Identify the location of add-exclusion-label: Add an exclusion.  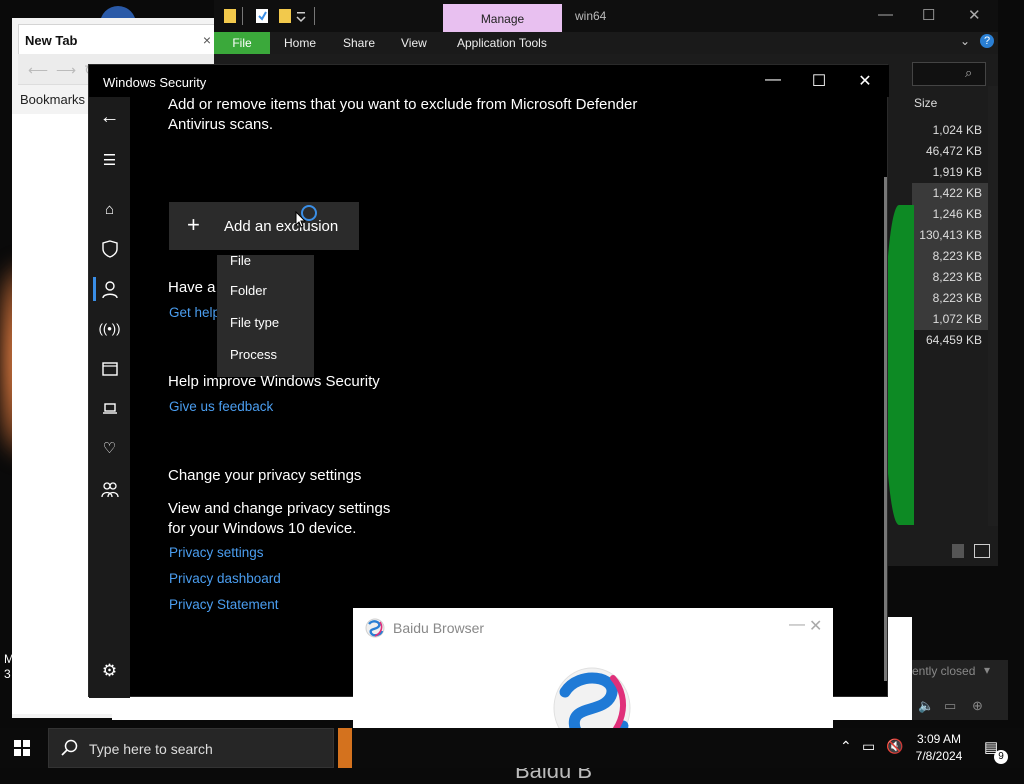
(281, 226).